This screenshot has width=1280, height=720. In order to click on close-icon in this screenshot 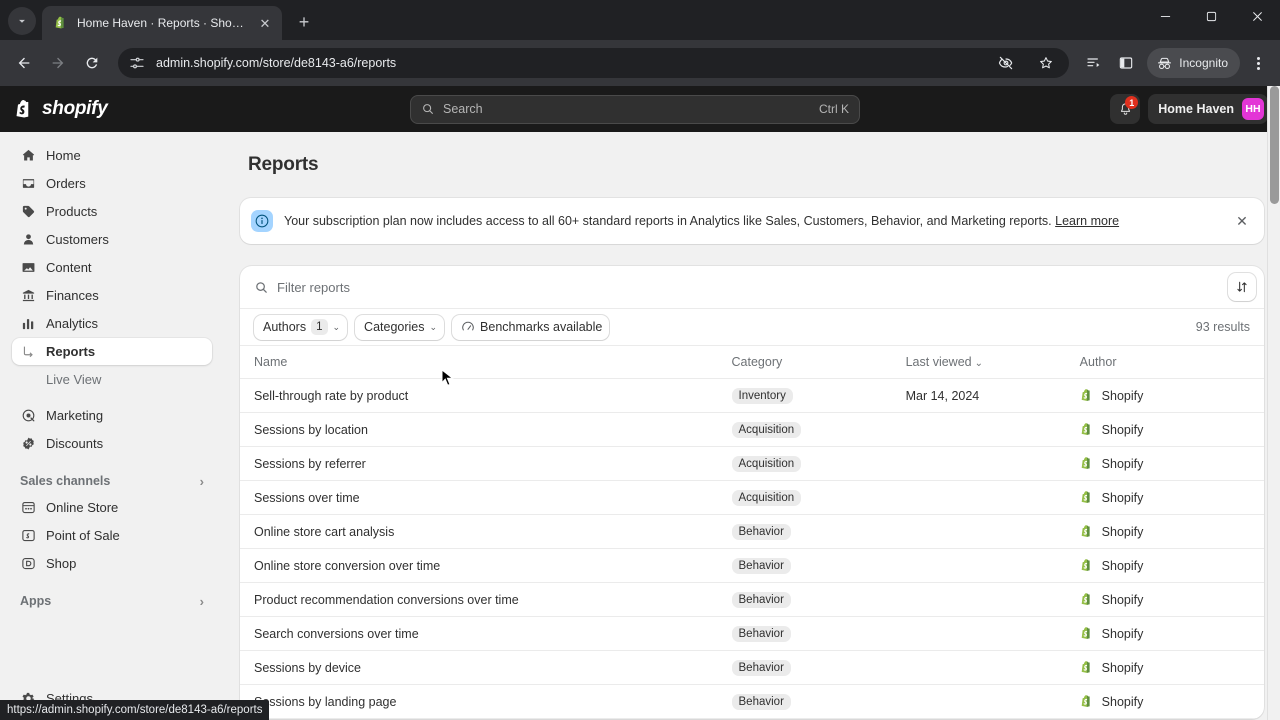, I will do `click(1257, 16)`.